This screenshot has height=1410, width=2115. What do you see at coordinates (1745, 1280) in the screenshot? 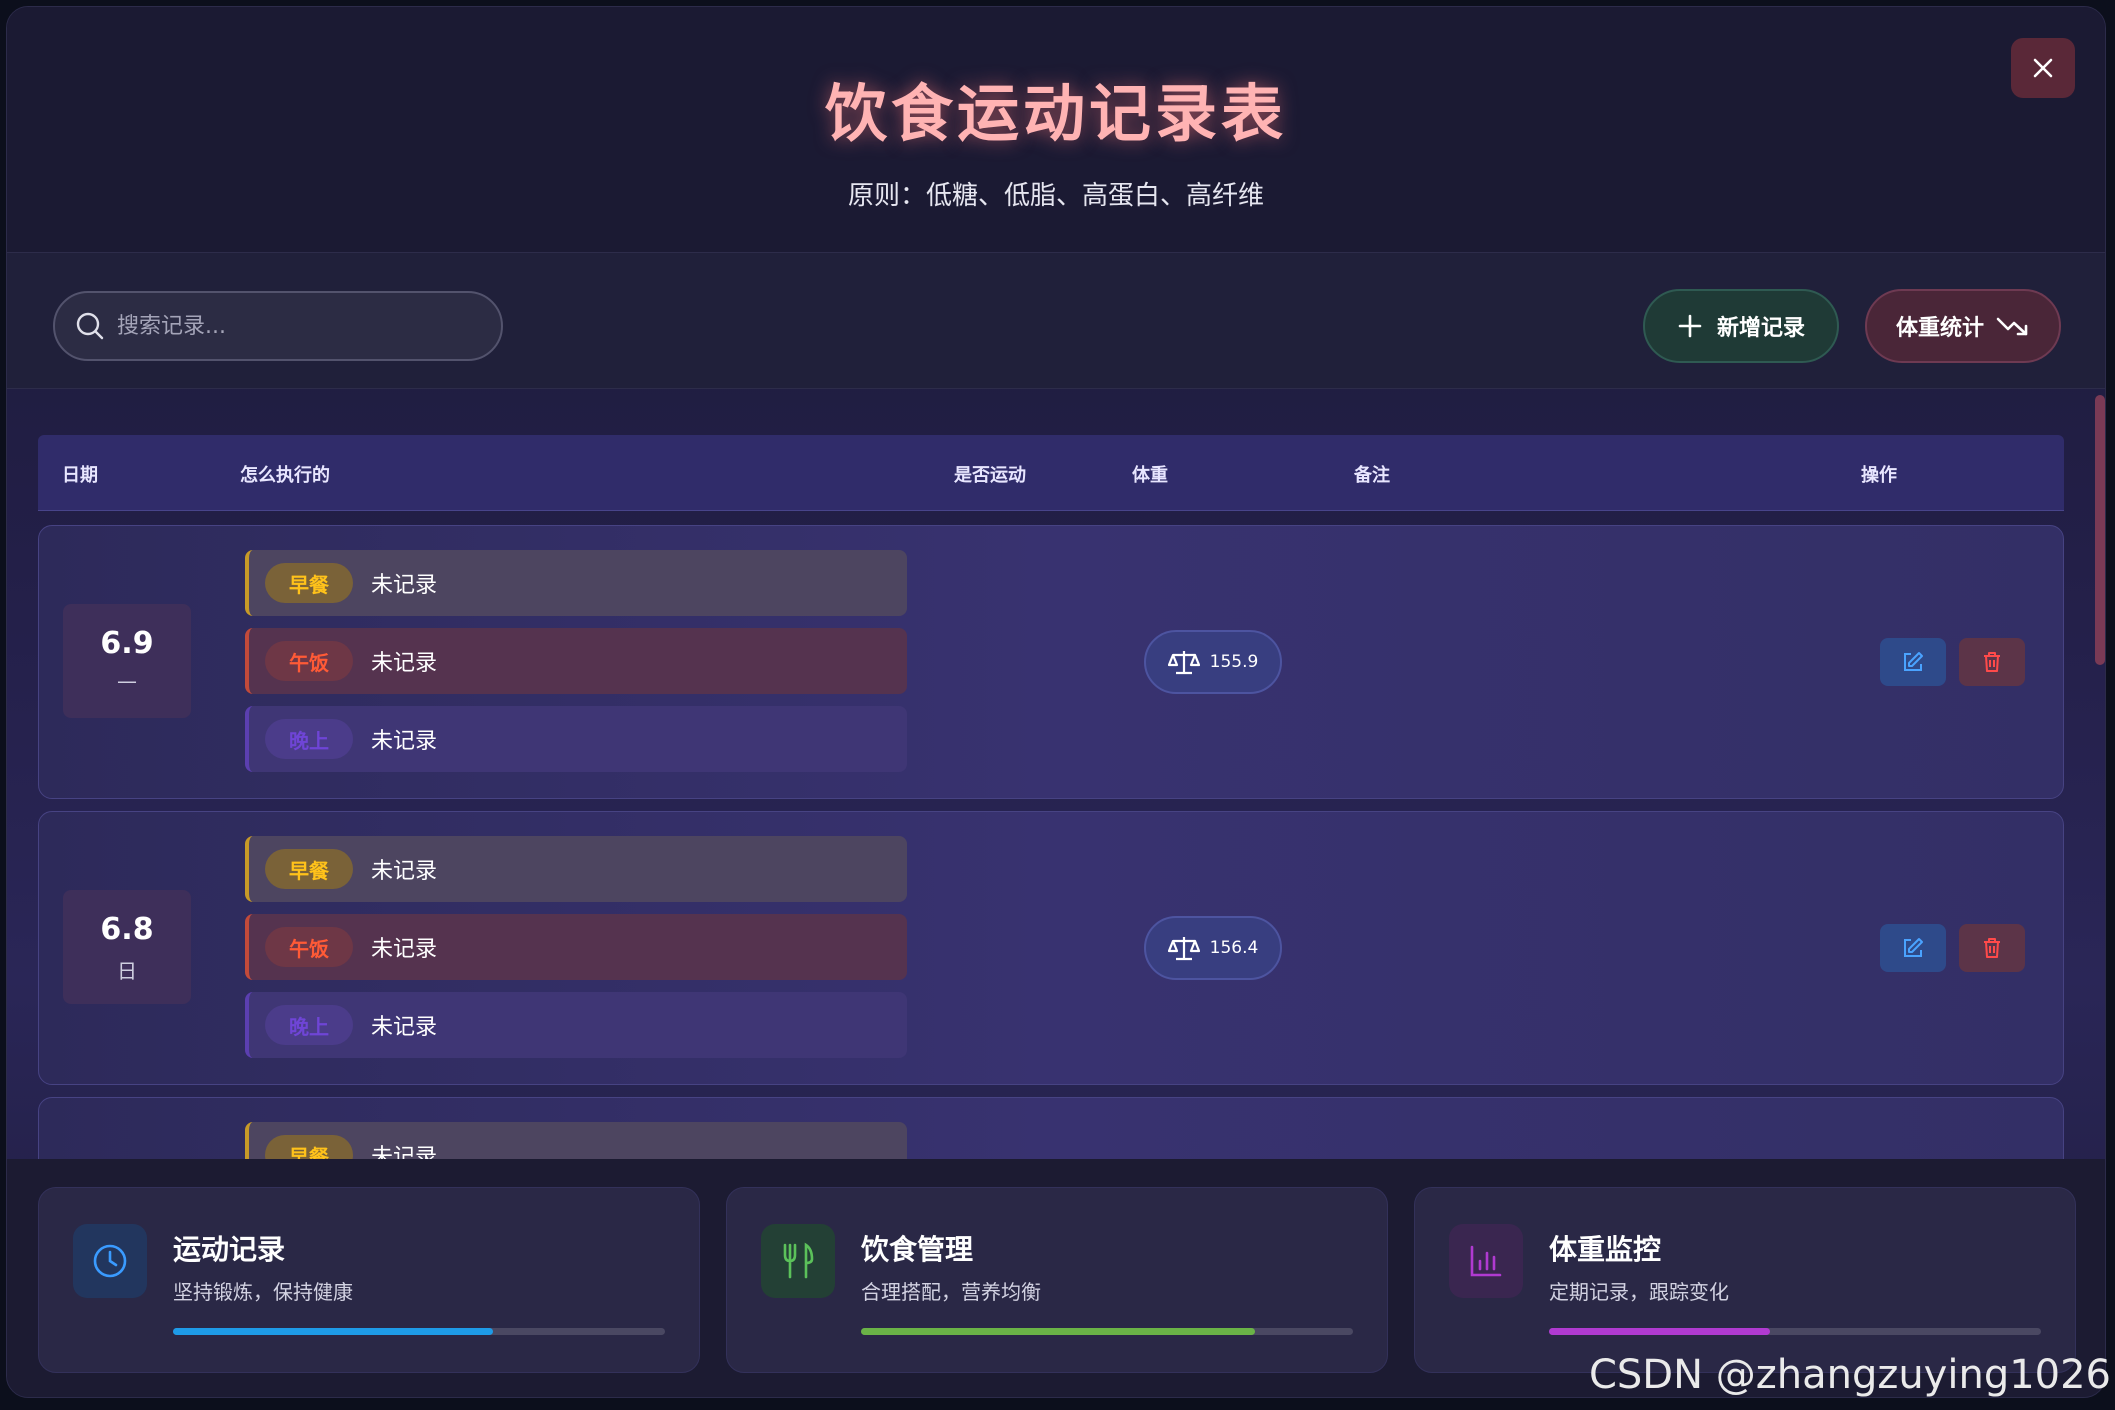
I see `card-weight: 体重监控 定期记录，跟踪变化` at bounding box center [1745, 1280].